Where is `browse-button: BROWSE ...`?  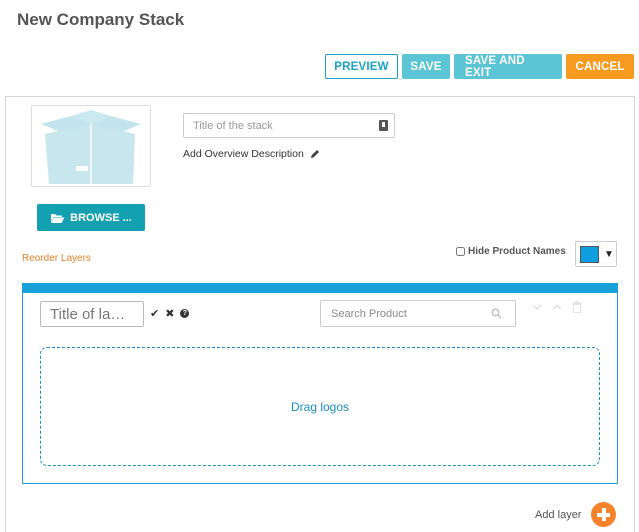
browse-button: BROWSE ... is located at coordinates (91, 217).